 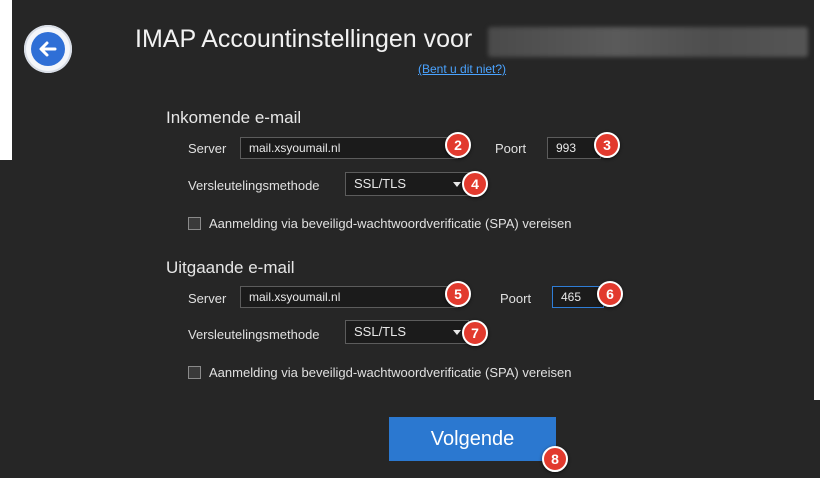 I want to click on incoming-section-title: Inkomende e-mail, so click(x=234, y=117).